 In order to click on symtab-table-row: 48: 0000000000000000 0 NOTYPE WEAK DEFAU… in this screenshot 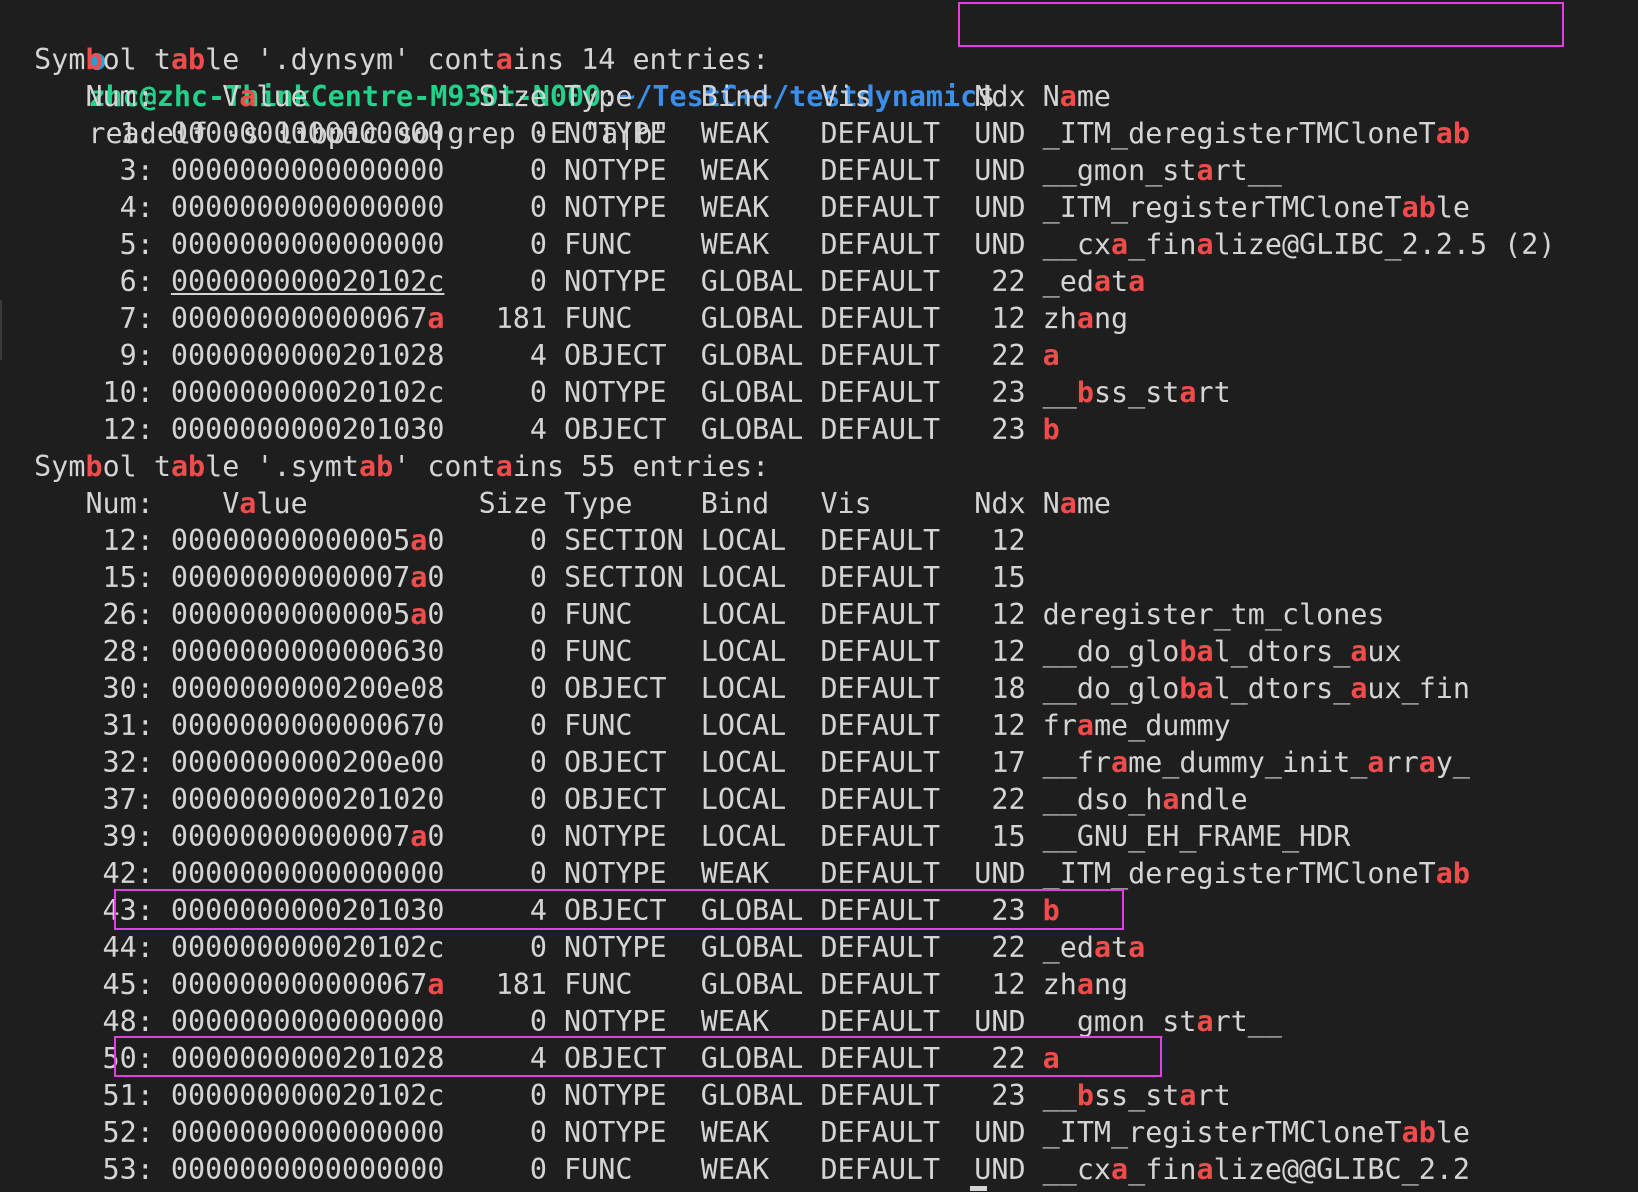, I will do `click(641, 1021)`.